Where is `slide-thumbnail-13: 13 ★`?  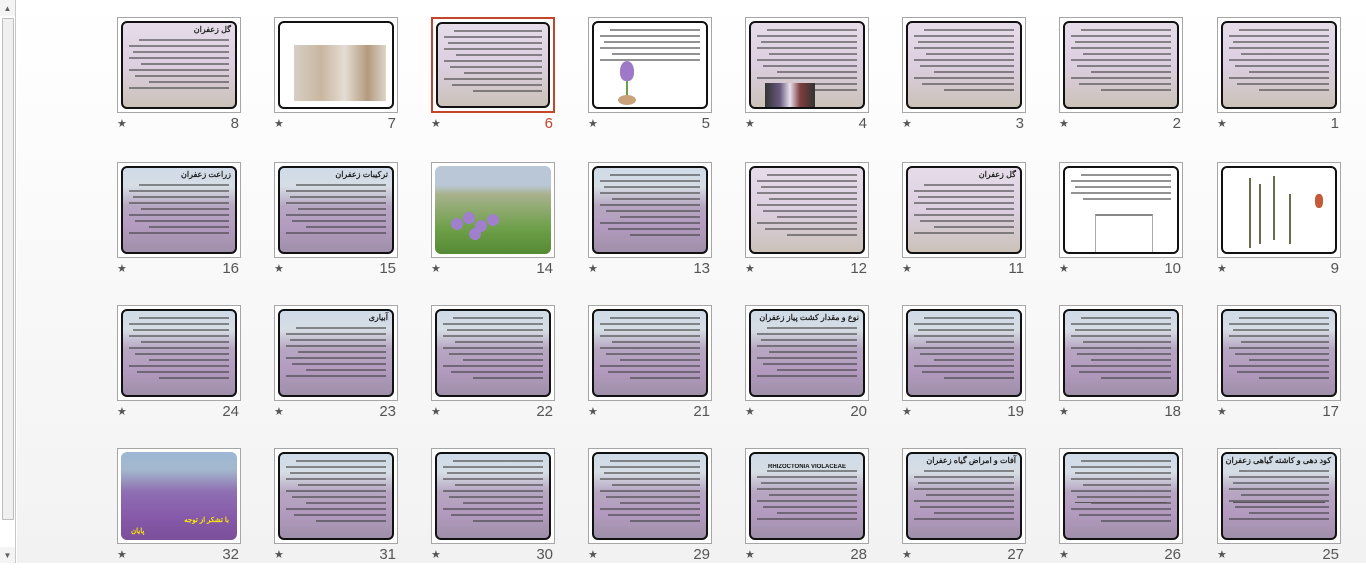 slide-thumbnail-13: 13 ★ is located at coordinates (650, 222).